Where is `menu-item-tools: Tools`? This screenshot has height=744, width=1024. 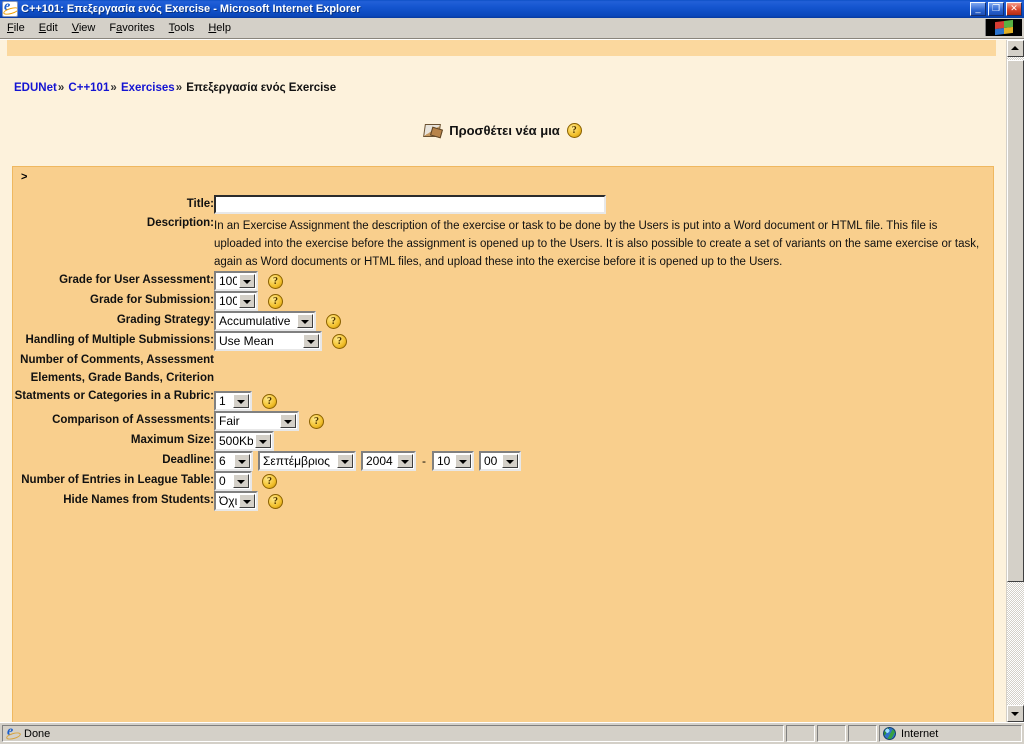 menu-item-tools: Tools is located at coordinates (182, 28).